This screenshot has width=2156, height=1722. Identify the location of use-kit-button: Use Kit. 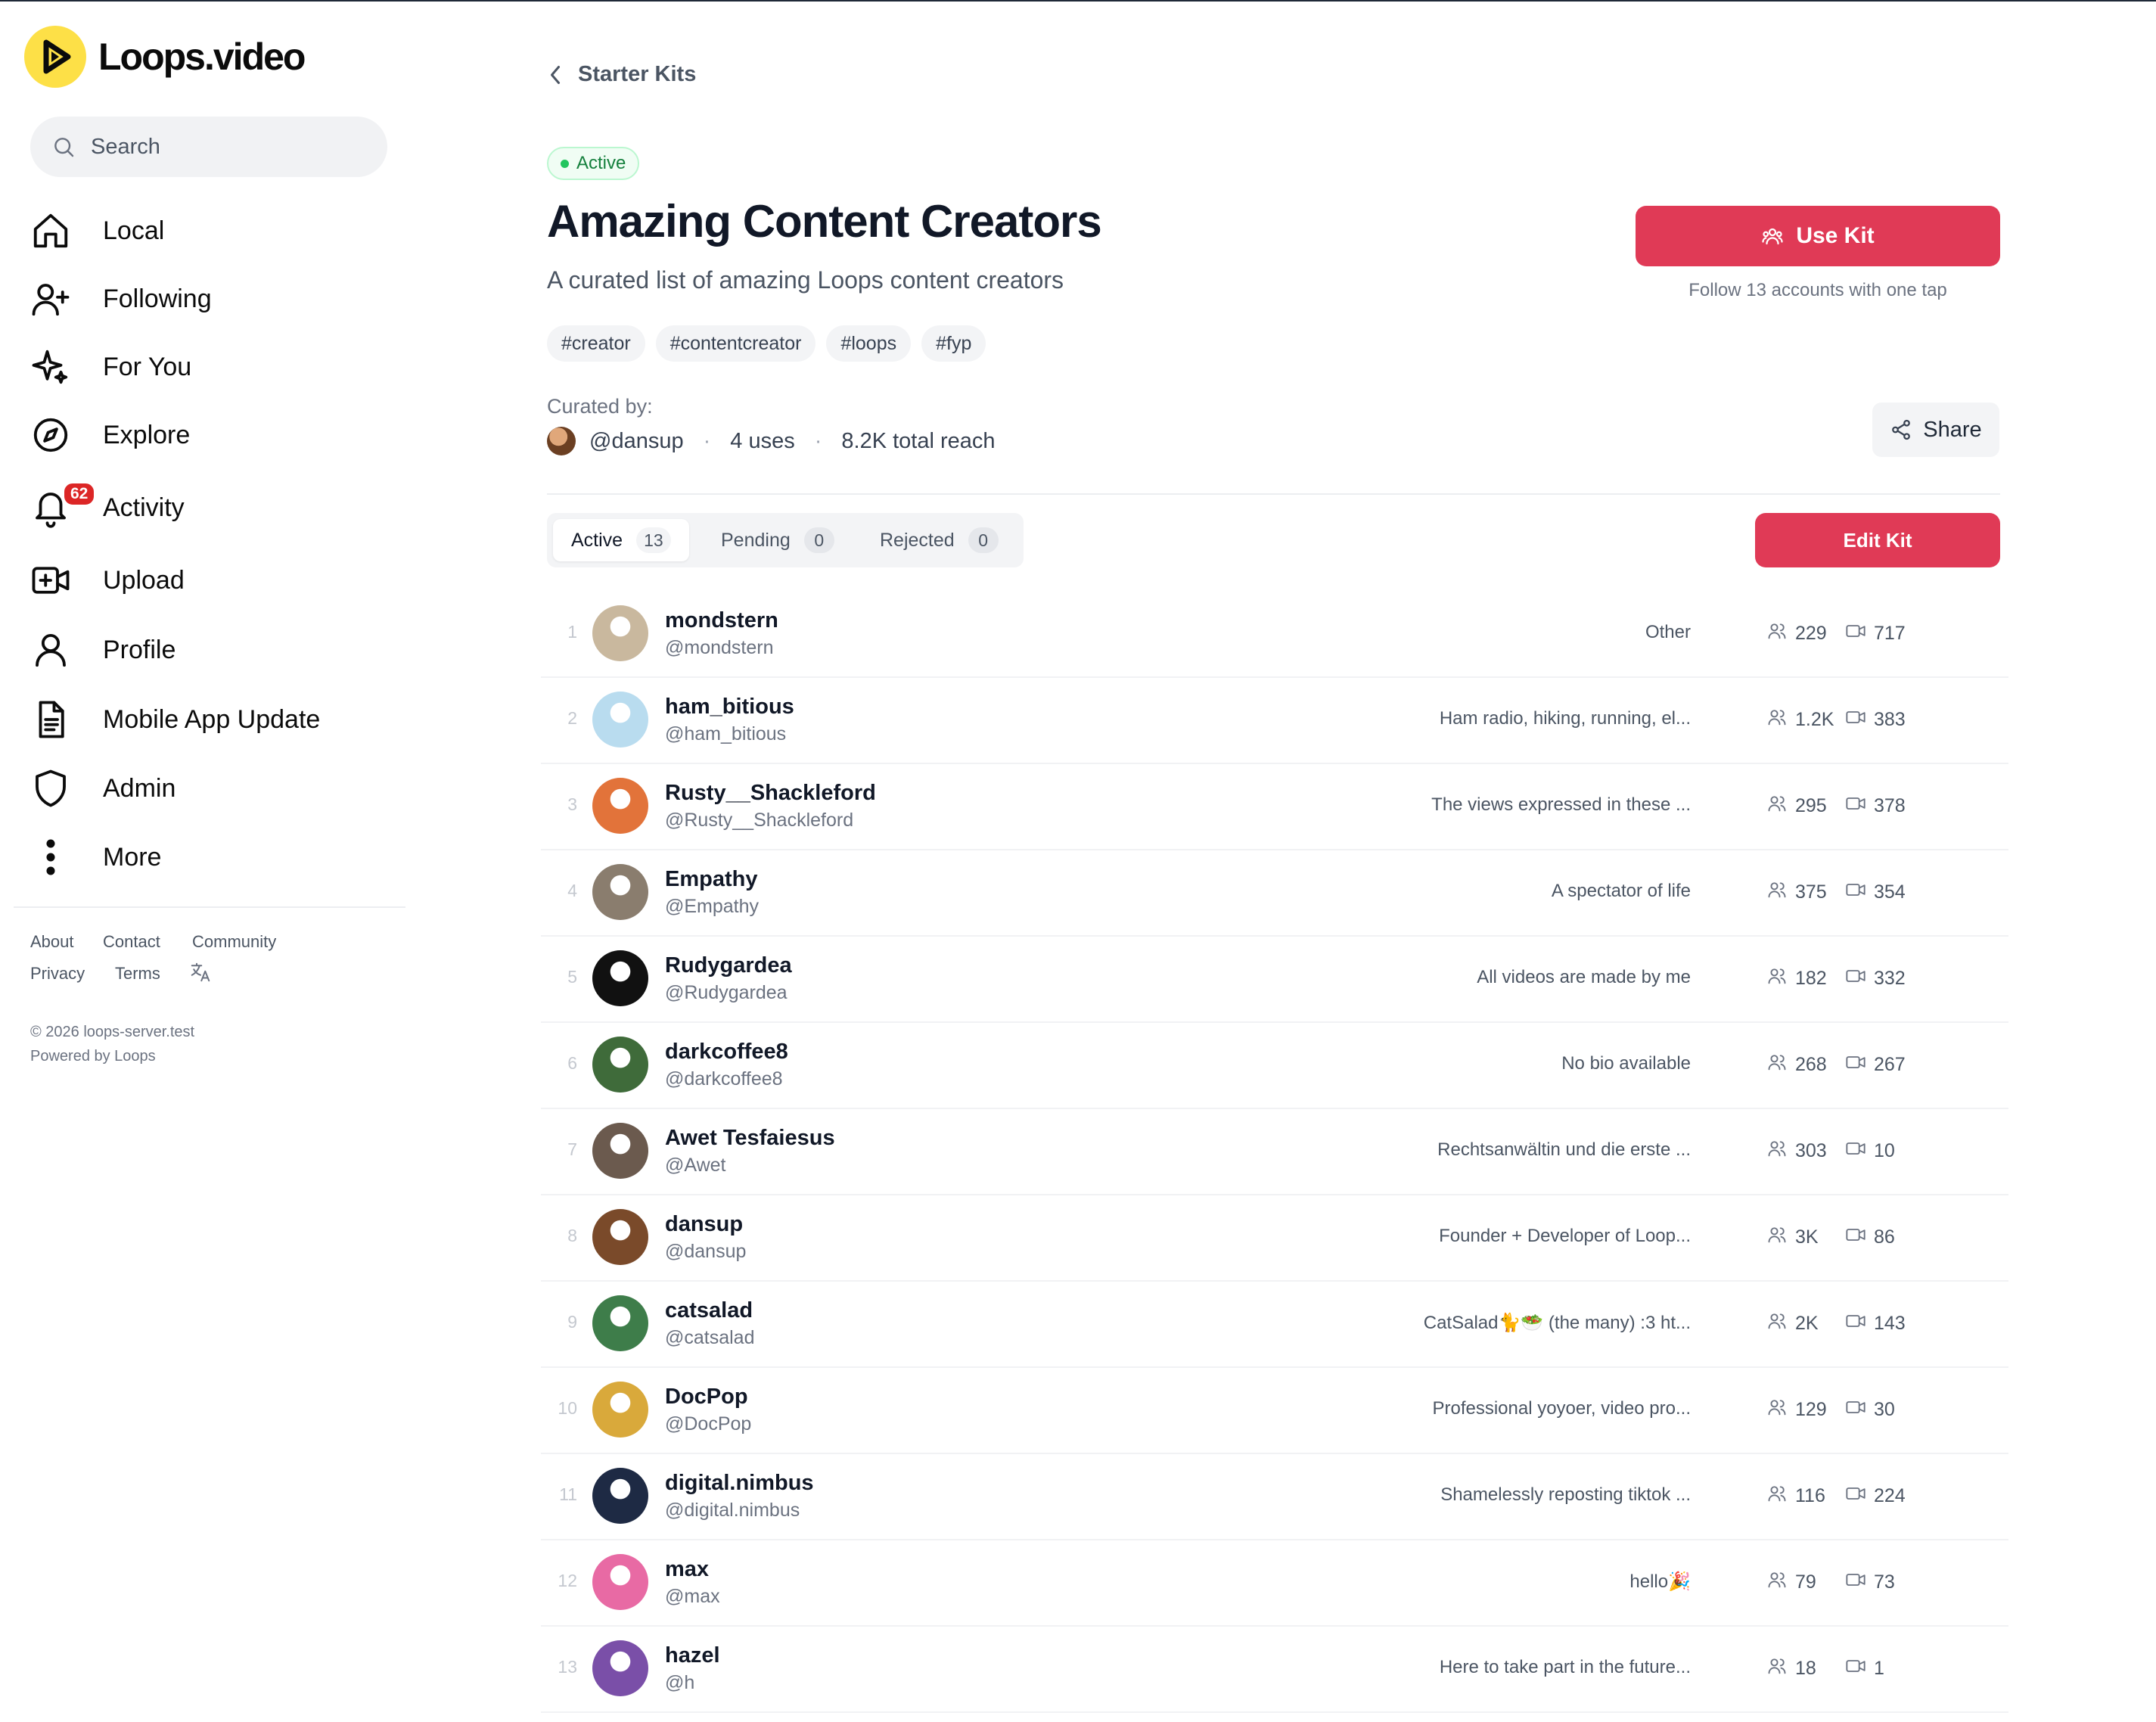
(1818, 236).